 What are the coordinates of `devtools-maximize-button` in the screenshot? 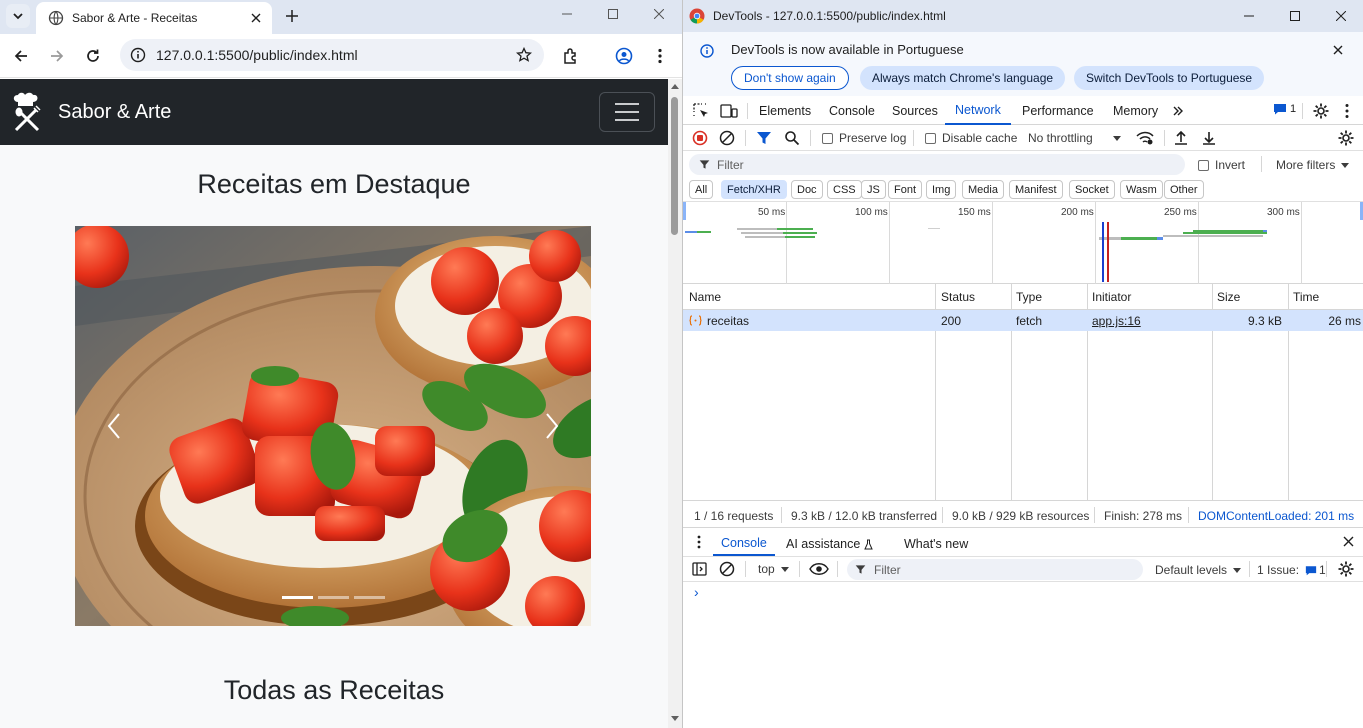 It's located at (1295, 16).